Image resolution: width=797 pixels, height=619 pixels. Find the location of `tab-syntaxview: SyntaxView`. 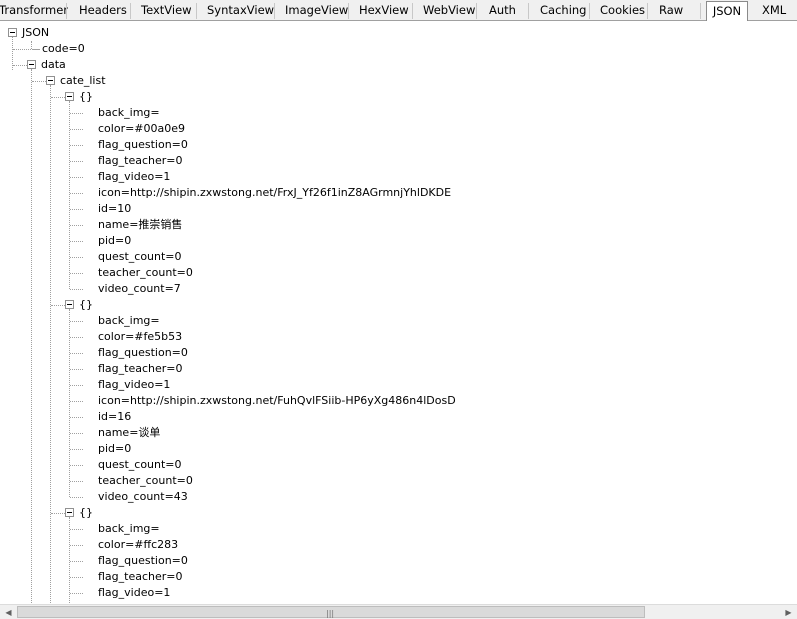

tab-syntaxview: SyntaxView is located at coordinates (240, 10).